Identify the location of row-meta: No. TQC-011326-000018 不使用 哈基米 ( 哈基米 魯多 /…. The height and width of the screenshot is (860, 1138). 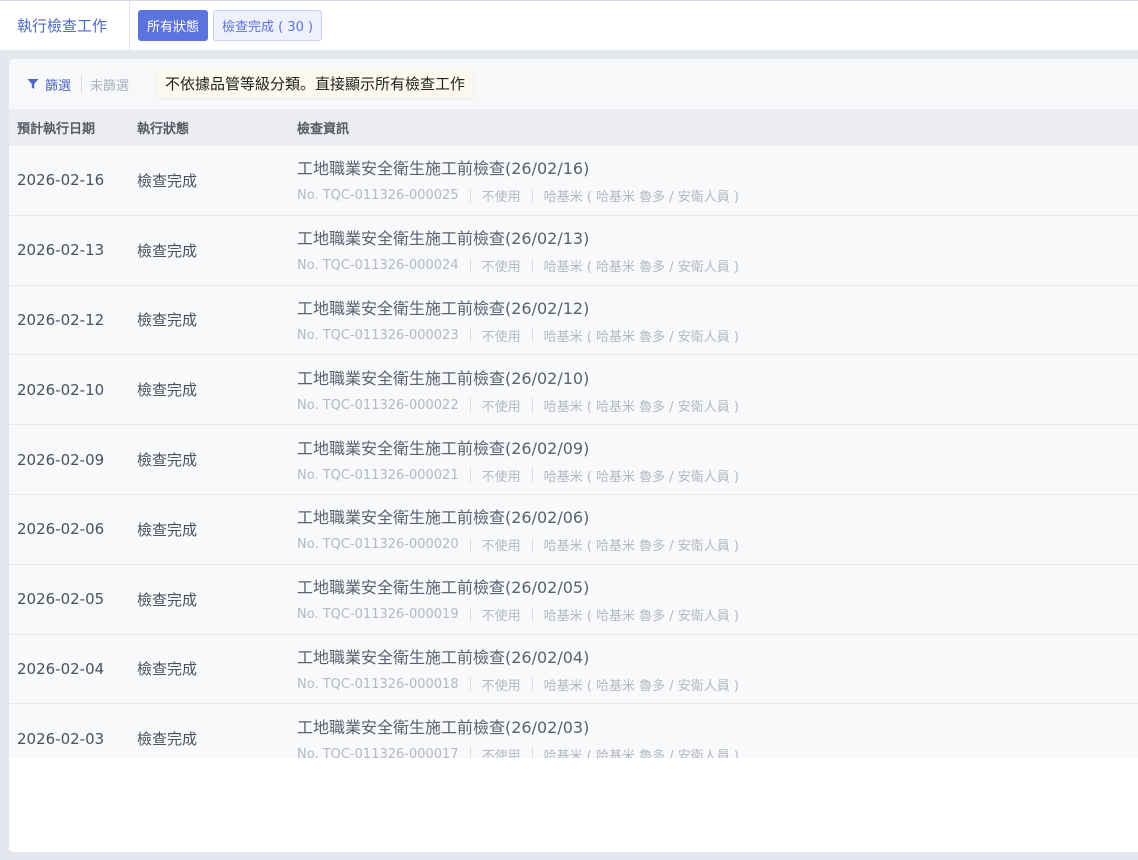
(717, 684).